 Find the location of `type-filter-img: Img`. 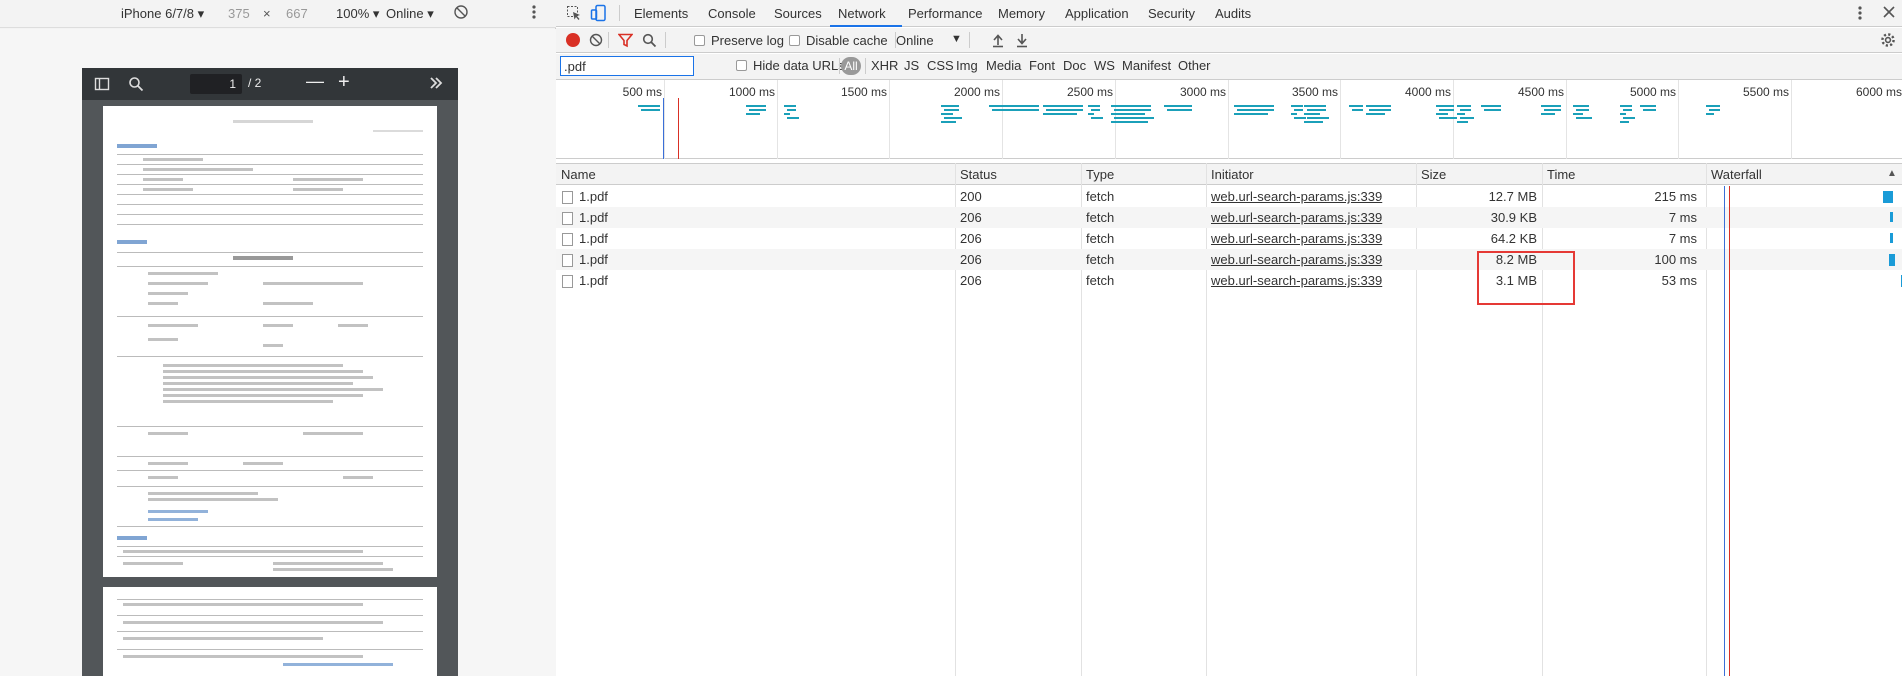

type-filter-img: Img is located at coordinates (967, 65).